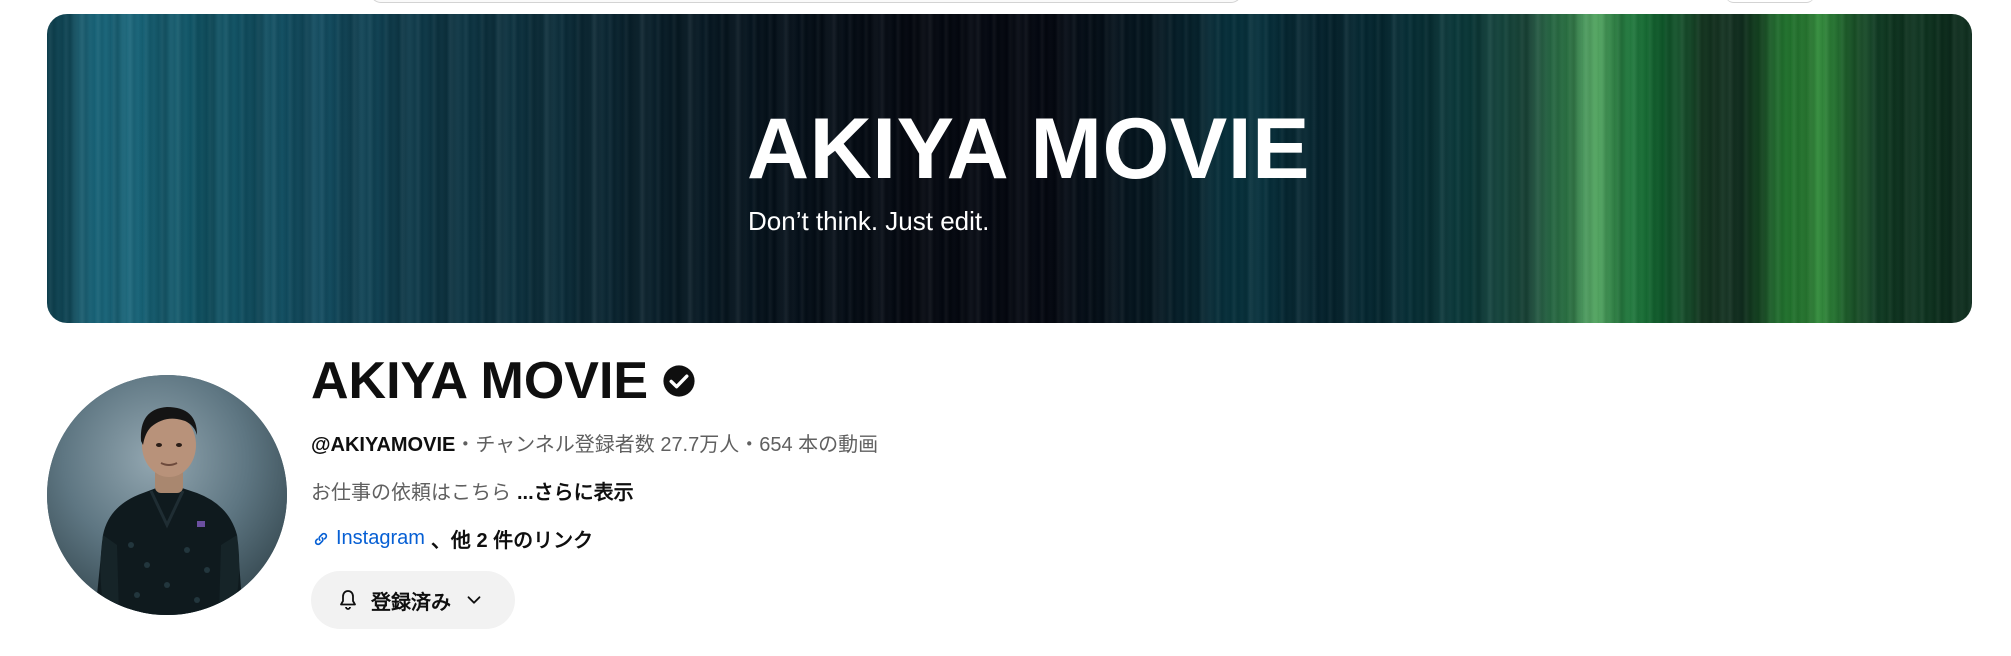 The image size is (2011, 656). Describe the element at coordinates (411, 493) in the screenshot. I see `description-text: お仕事の依頼はこちら` at that location.